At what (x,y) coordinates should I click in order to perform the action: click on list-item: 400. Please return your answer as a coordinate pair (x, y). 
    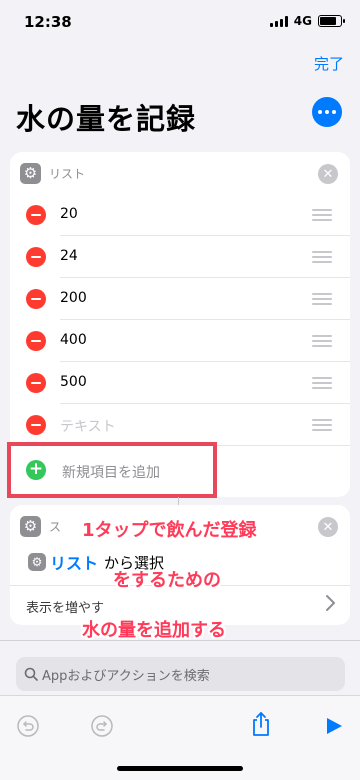
    Looking at the image, I should click on (180, 341).